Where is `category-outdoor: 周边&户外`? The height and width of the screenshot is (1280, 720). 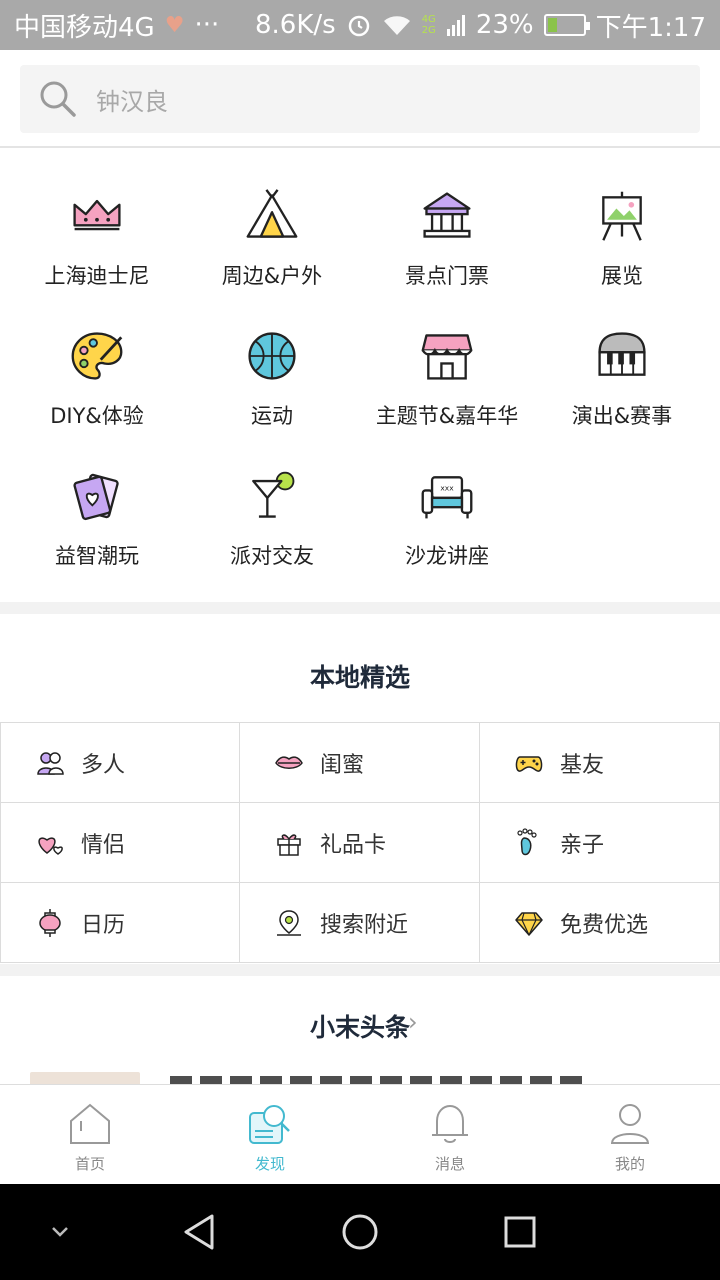 category-outdoor: 周边&户外 is located at coordinates (272, 220).